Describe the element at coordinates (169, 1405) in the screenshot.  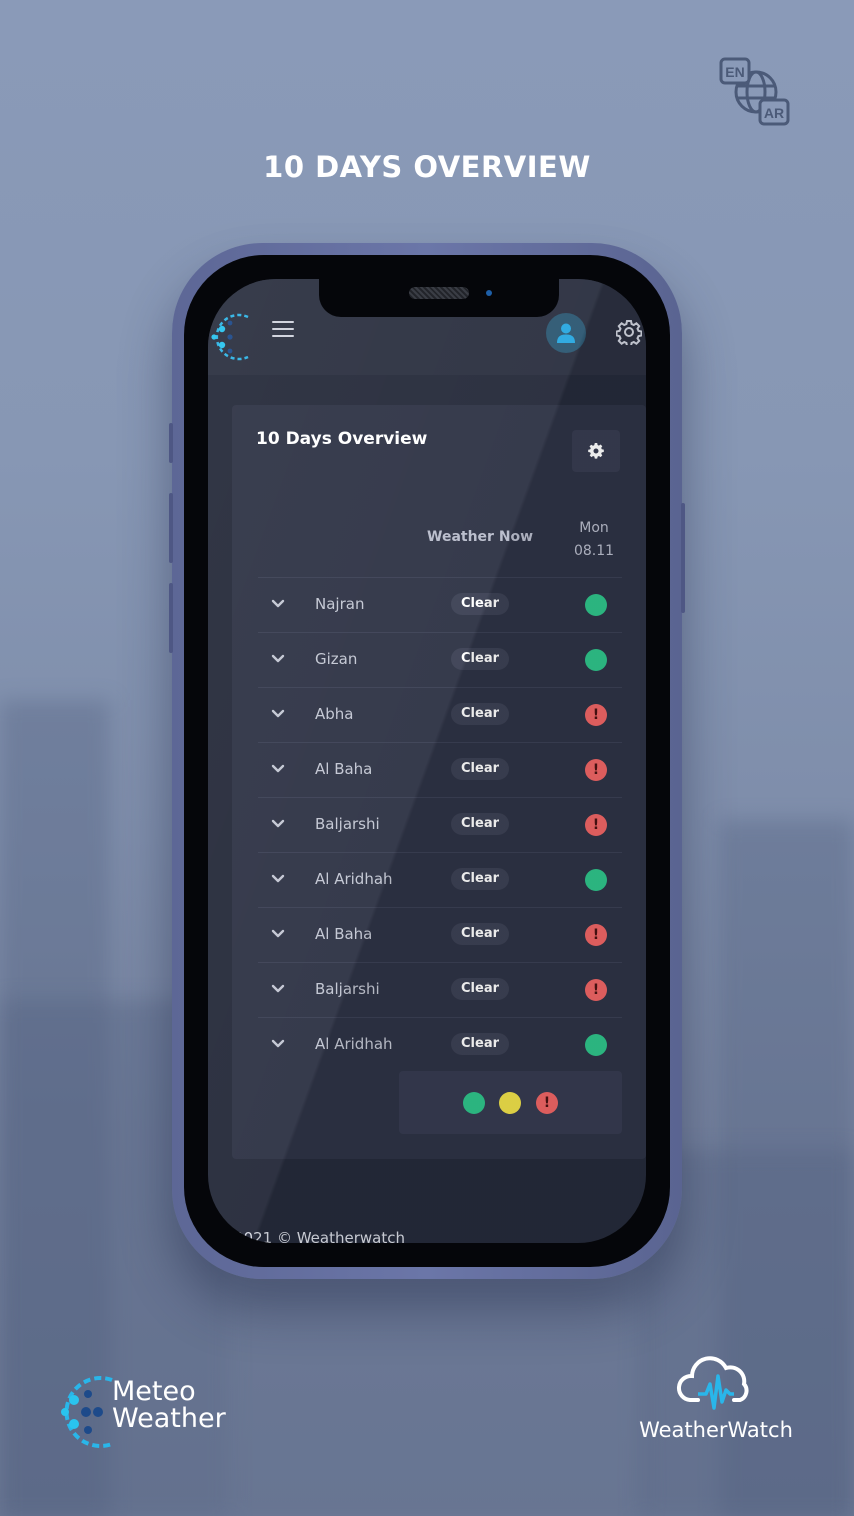
I see `meteo-weather-text: Meteo Weather` at that location.